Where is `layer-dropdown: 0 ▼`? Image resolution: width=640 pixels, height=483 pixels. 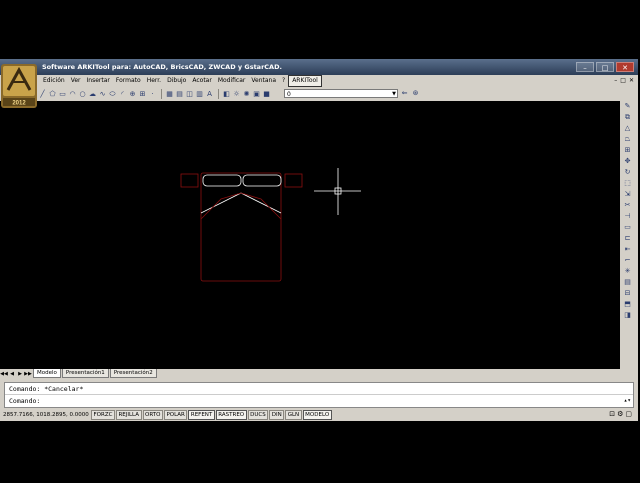
layer-dropdown: 0 ▼ is located at coordinates (341, 93).